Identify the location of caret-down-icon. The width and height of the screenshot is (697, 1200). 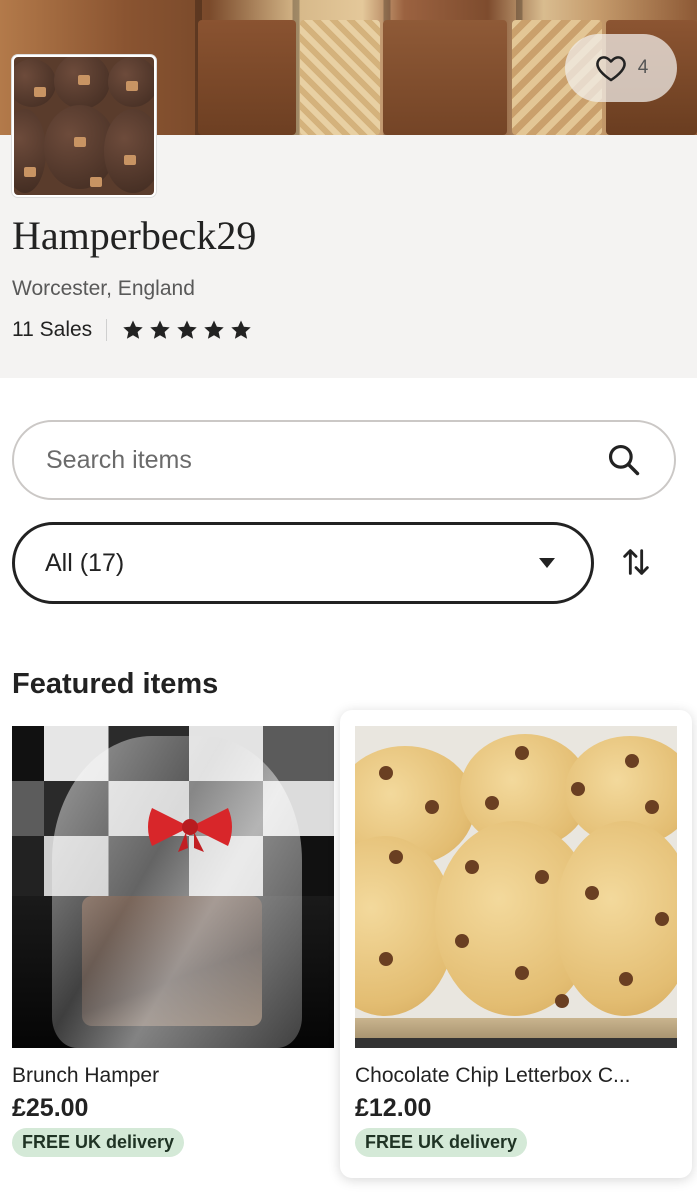
(547, 563).